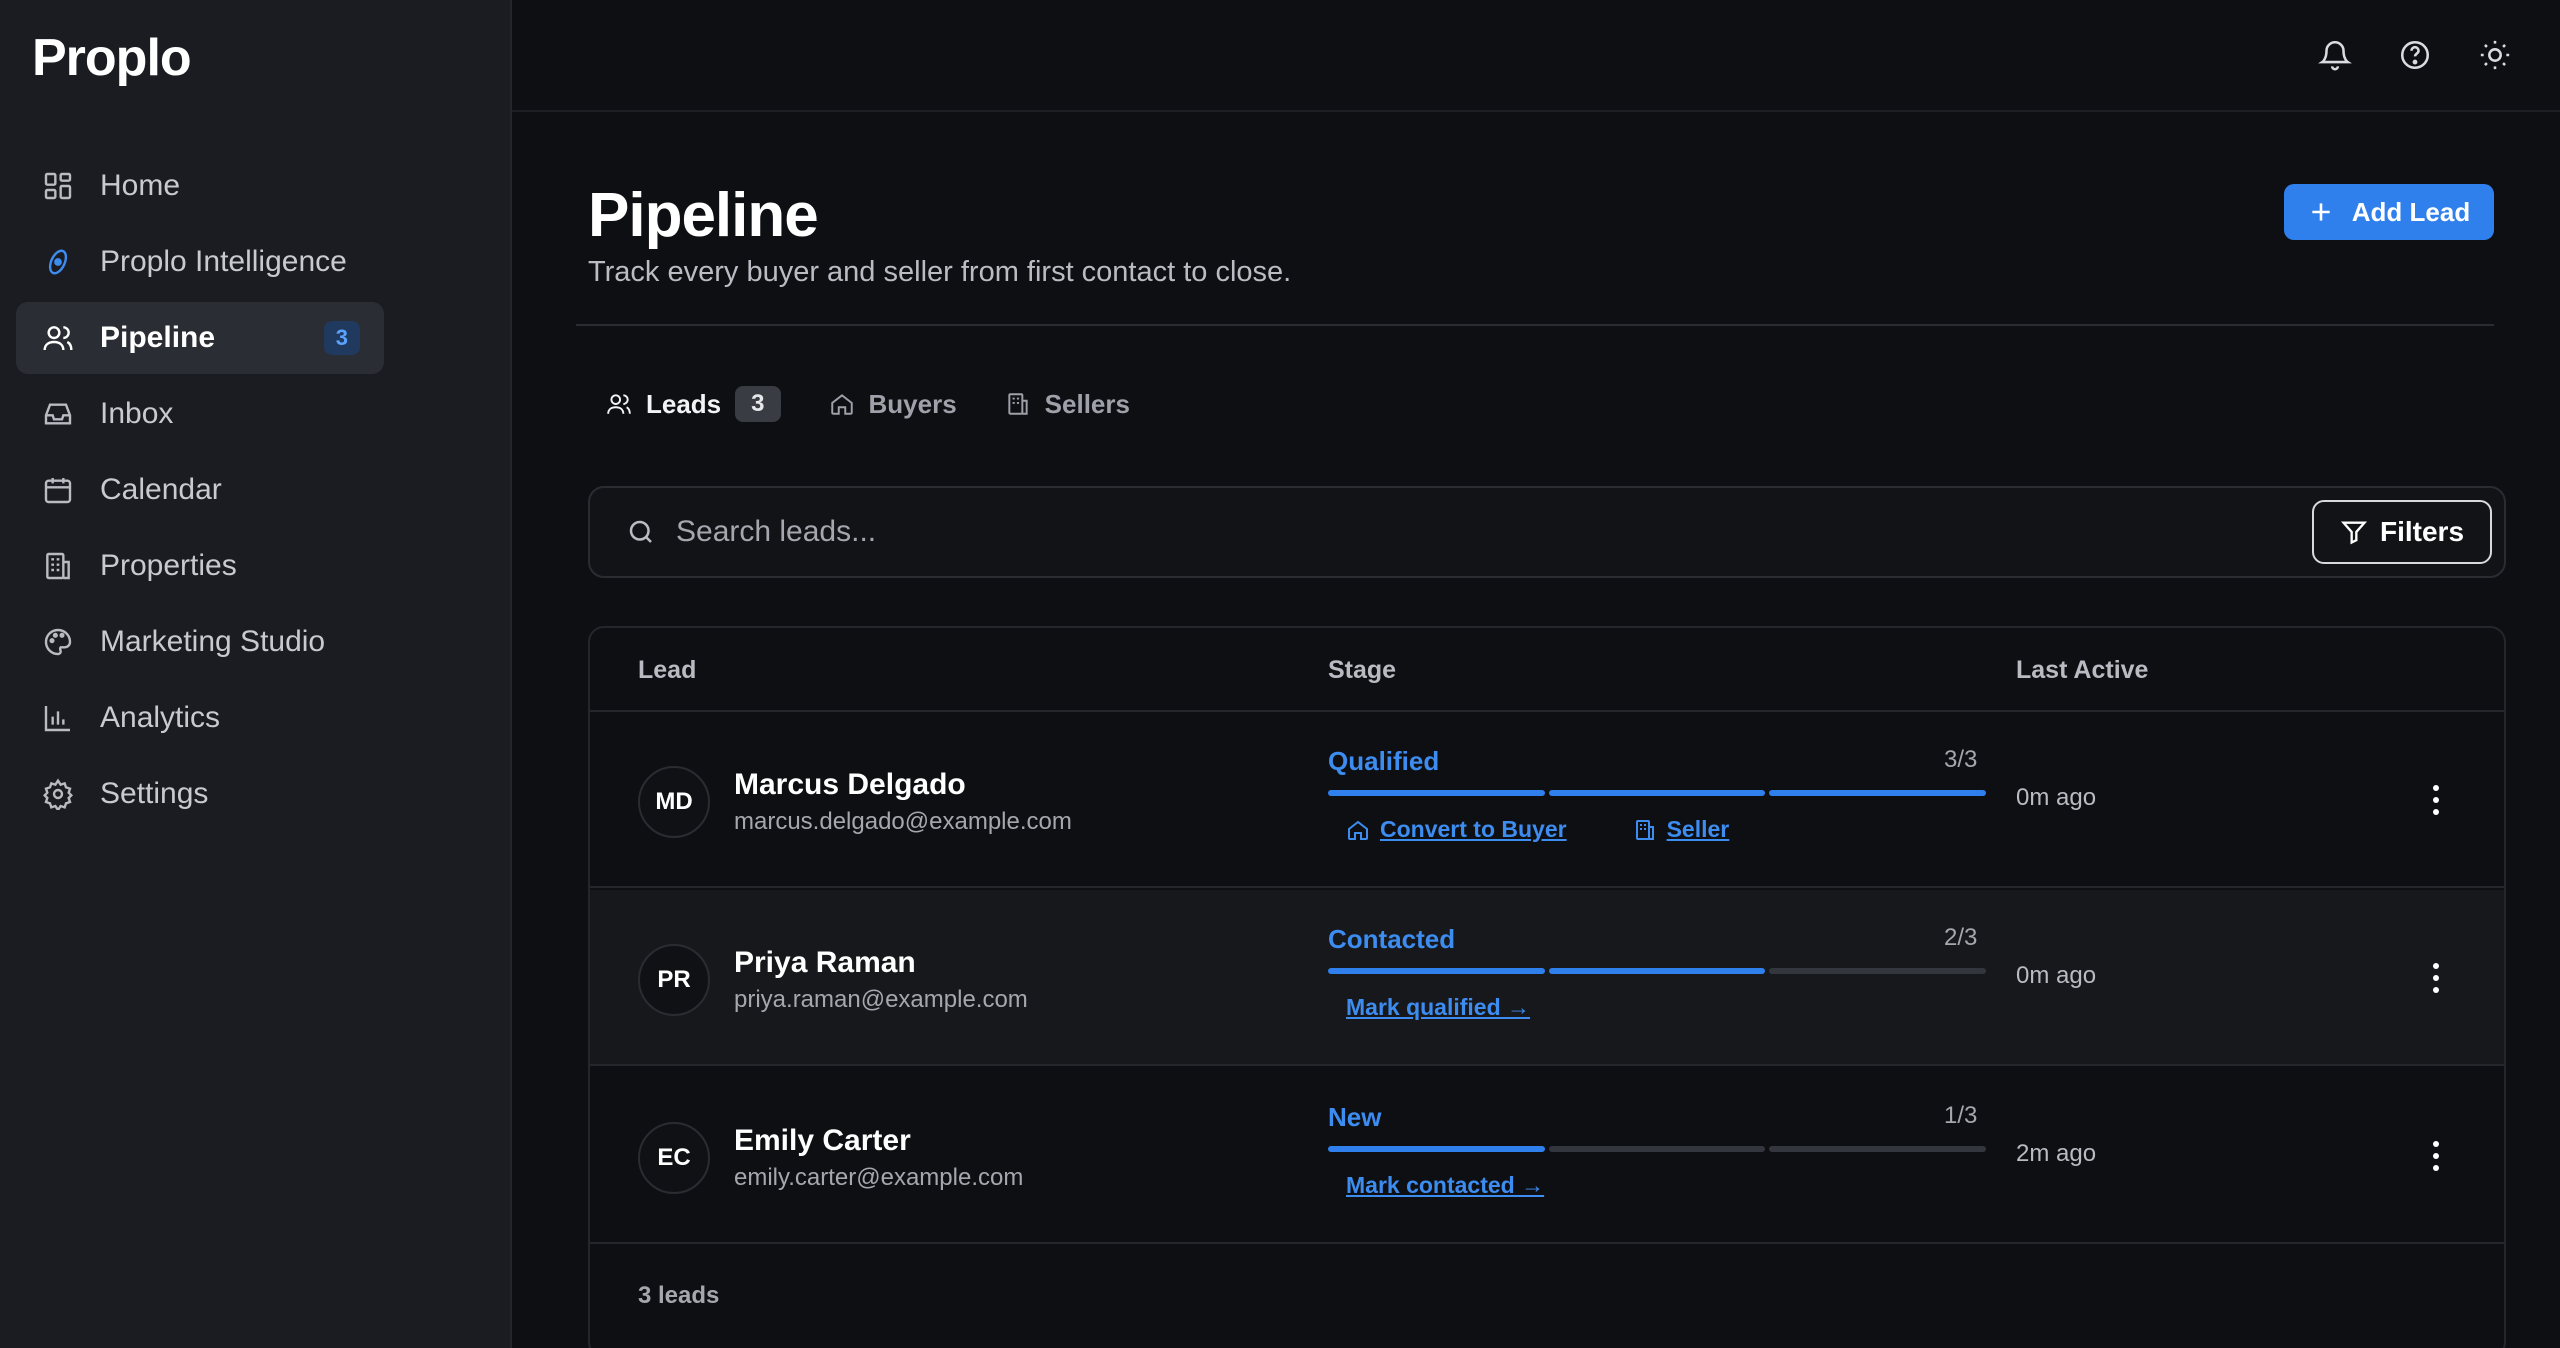 This screenshot has height=1348, width=2560. What do you see at coordinates (200, 794) in the screenshot?
I see `sidebar-item-settings: Settings` at bounding box center [200, 794].